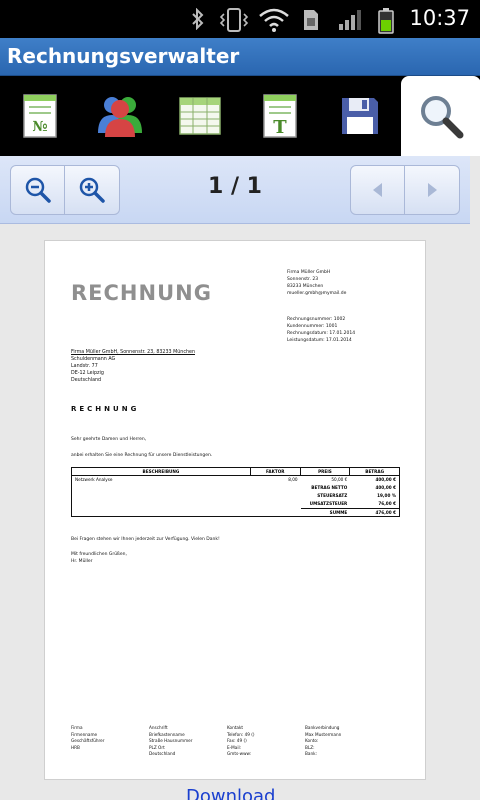  Describe the element at coordinates (239, 753) in the screenshot. I see `footer-line: Gmts-www:` at that location.